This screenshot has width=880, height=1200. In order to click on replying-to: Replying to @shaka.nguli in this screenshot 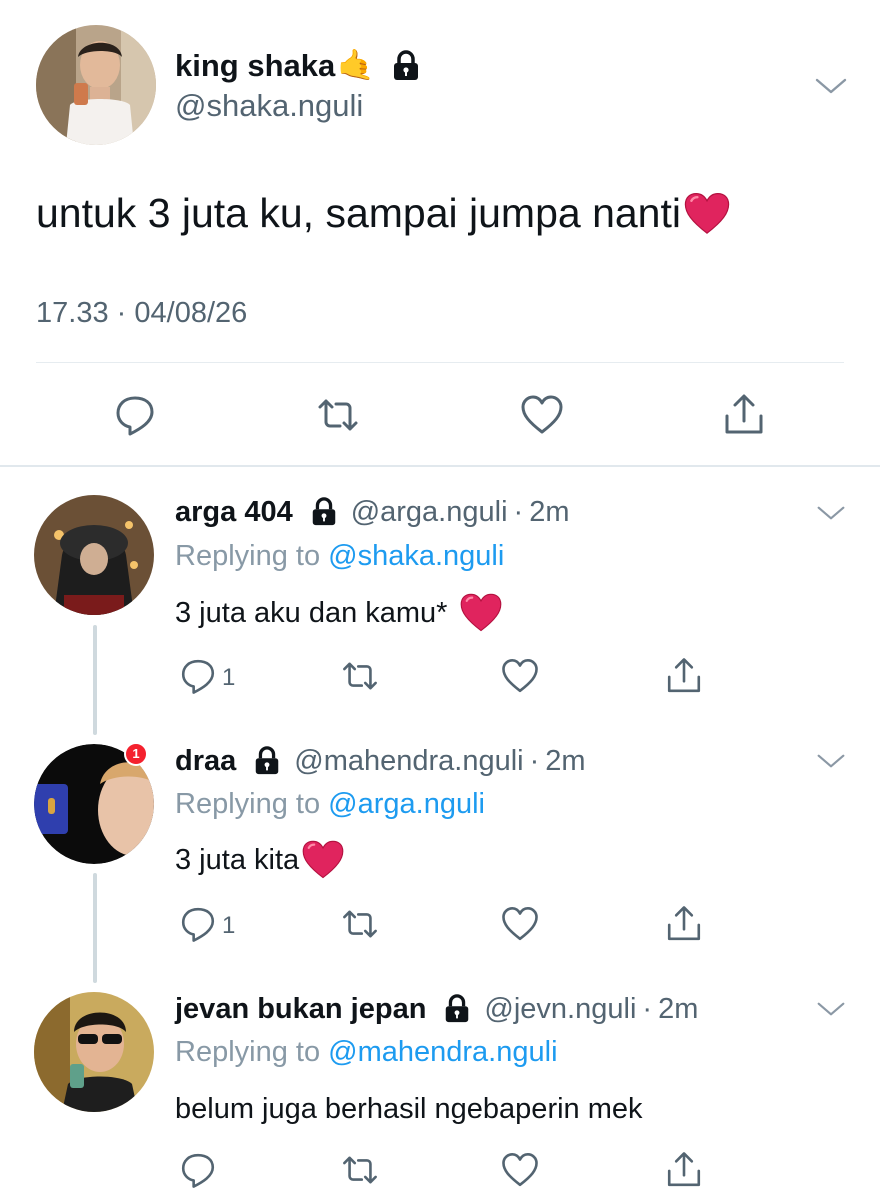, I will do `click(339, 556)`.